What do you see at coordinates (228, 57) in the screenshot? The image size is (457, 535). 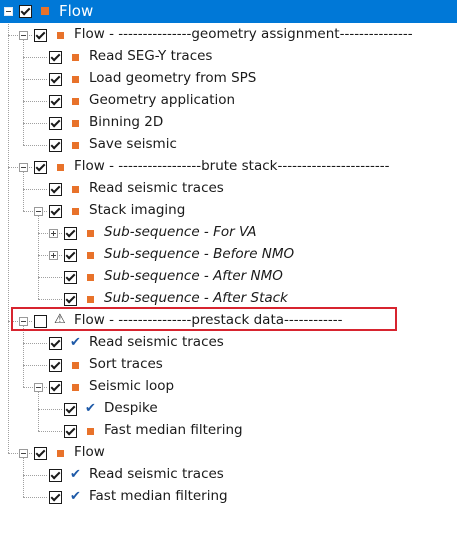 I see `tree-item-read-seg-y-traces: Read SEG-Y traces` at bounding box center [228, 57].